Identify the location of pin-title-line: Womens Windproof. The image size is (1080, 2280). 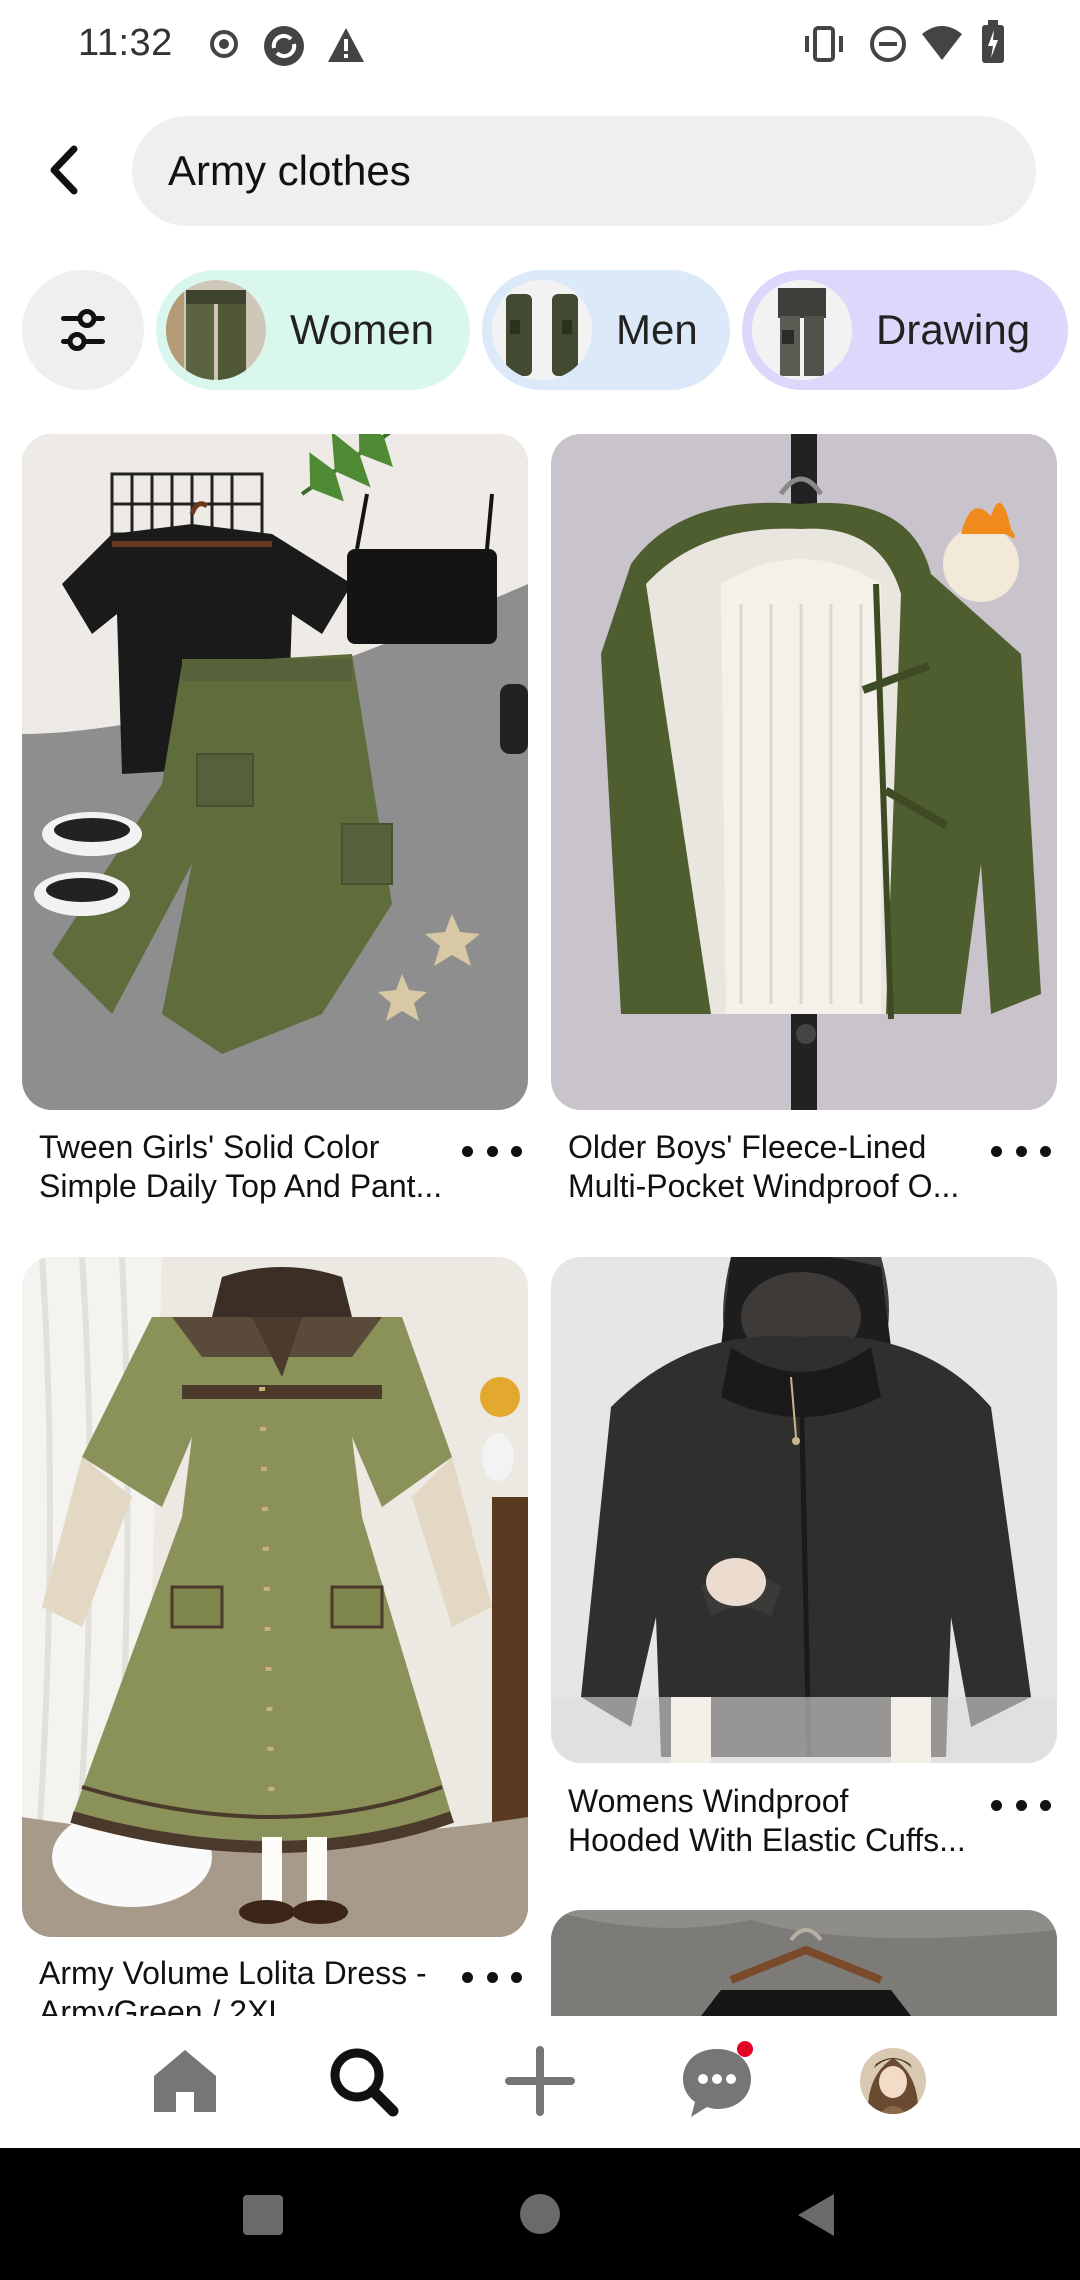
(708, 1801).